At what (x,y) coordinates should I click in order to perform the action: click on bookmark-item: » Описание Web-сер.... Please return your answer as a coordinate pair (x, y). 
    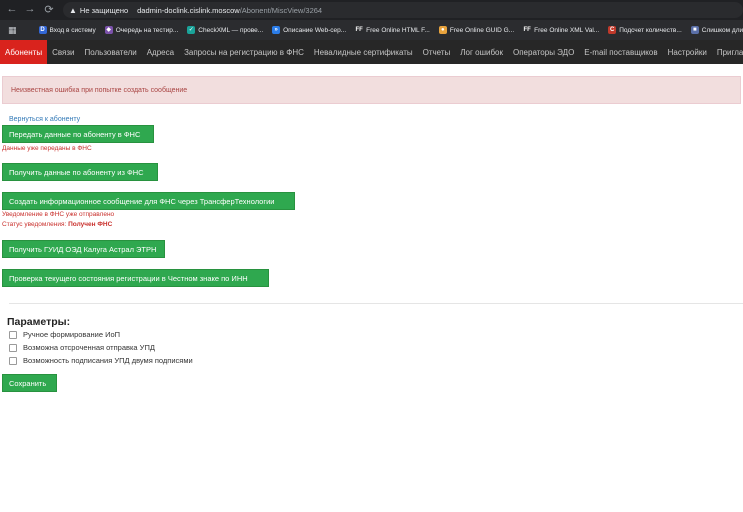
    Looking at the image, I should click on (309, 30).